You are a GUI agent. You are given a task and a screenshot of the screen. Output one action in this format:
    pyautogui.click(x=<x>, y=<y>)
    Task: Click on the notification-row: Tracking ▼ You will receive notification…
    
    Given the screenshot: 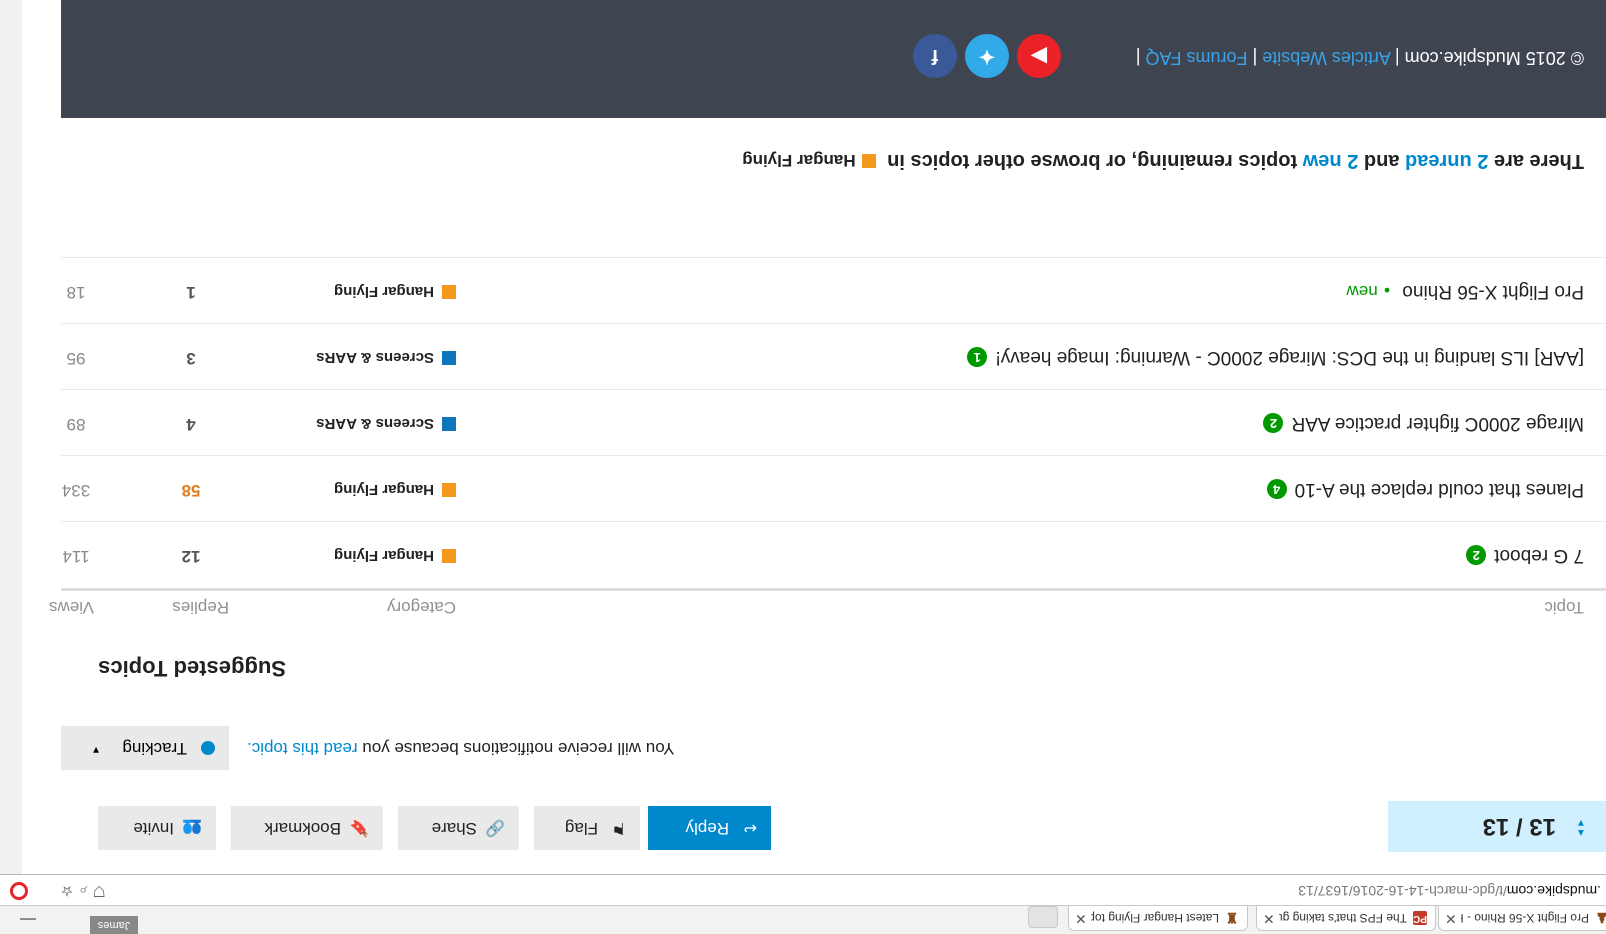 What is the action you would take?
    pyautogui.click(x=416, y=748)
    